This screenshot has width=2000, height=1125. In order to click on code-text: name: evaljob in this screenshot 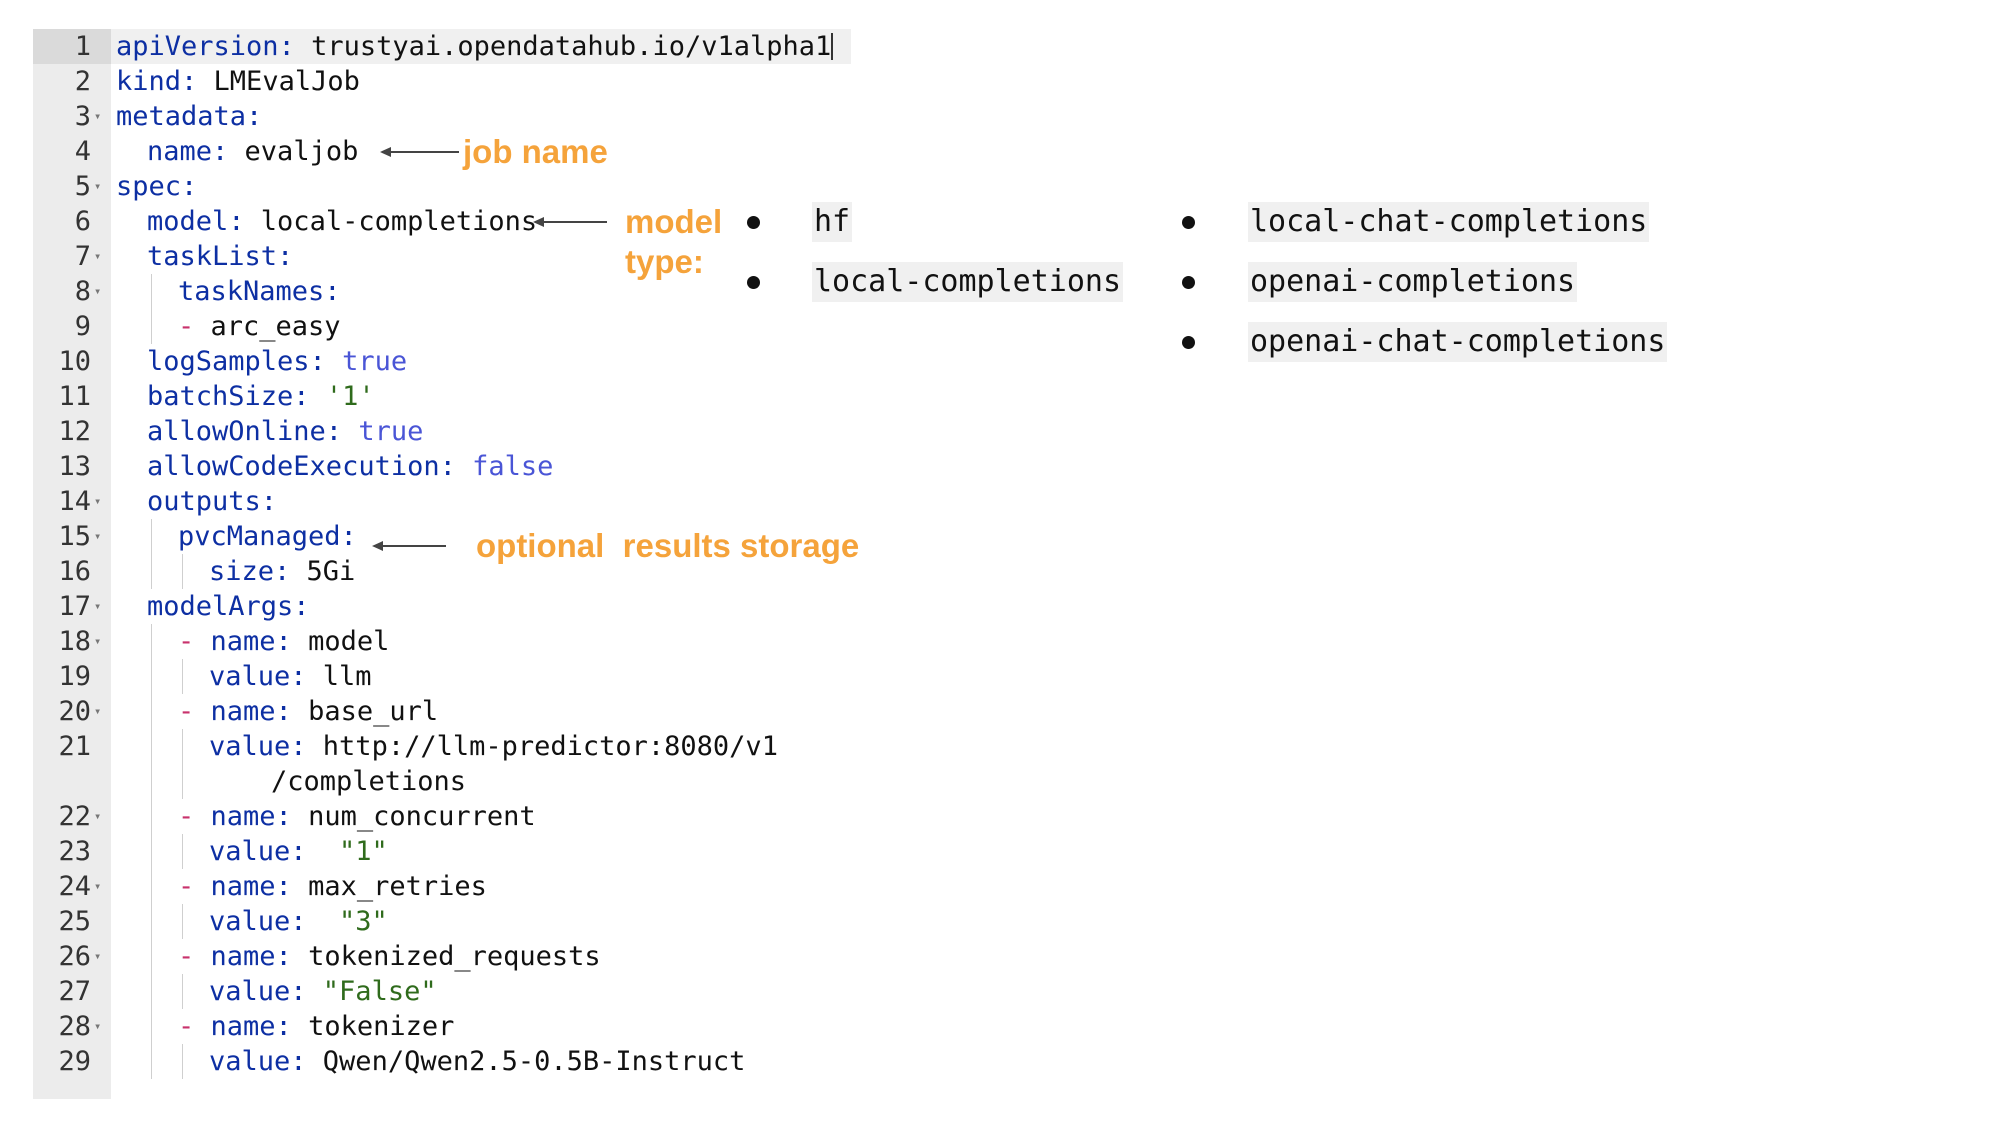, I will do `click(252, 151)`.